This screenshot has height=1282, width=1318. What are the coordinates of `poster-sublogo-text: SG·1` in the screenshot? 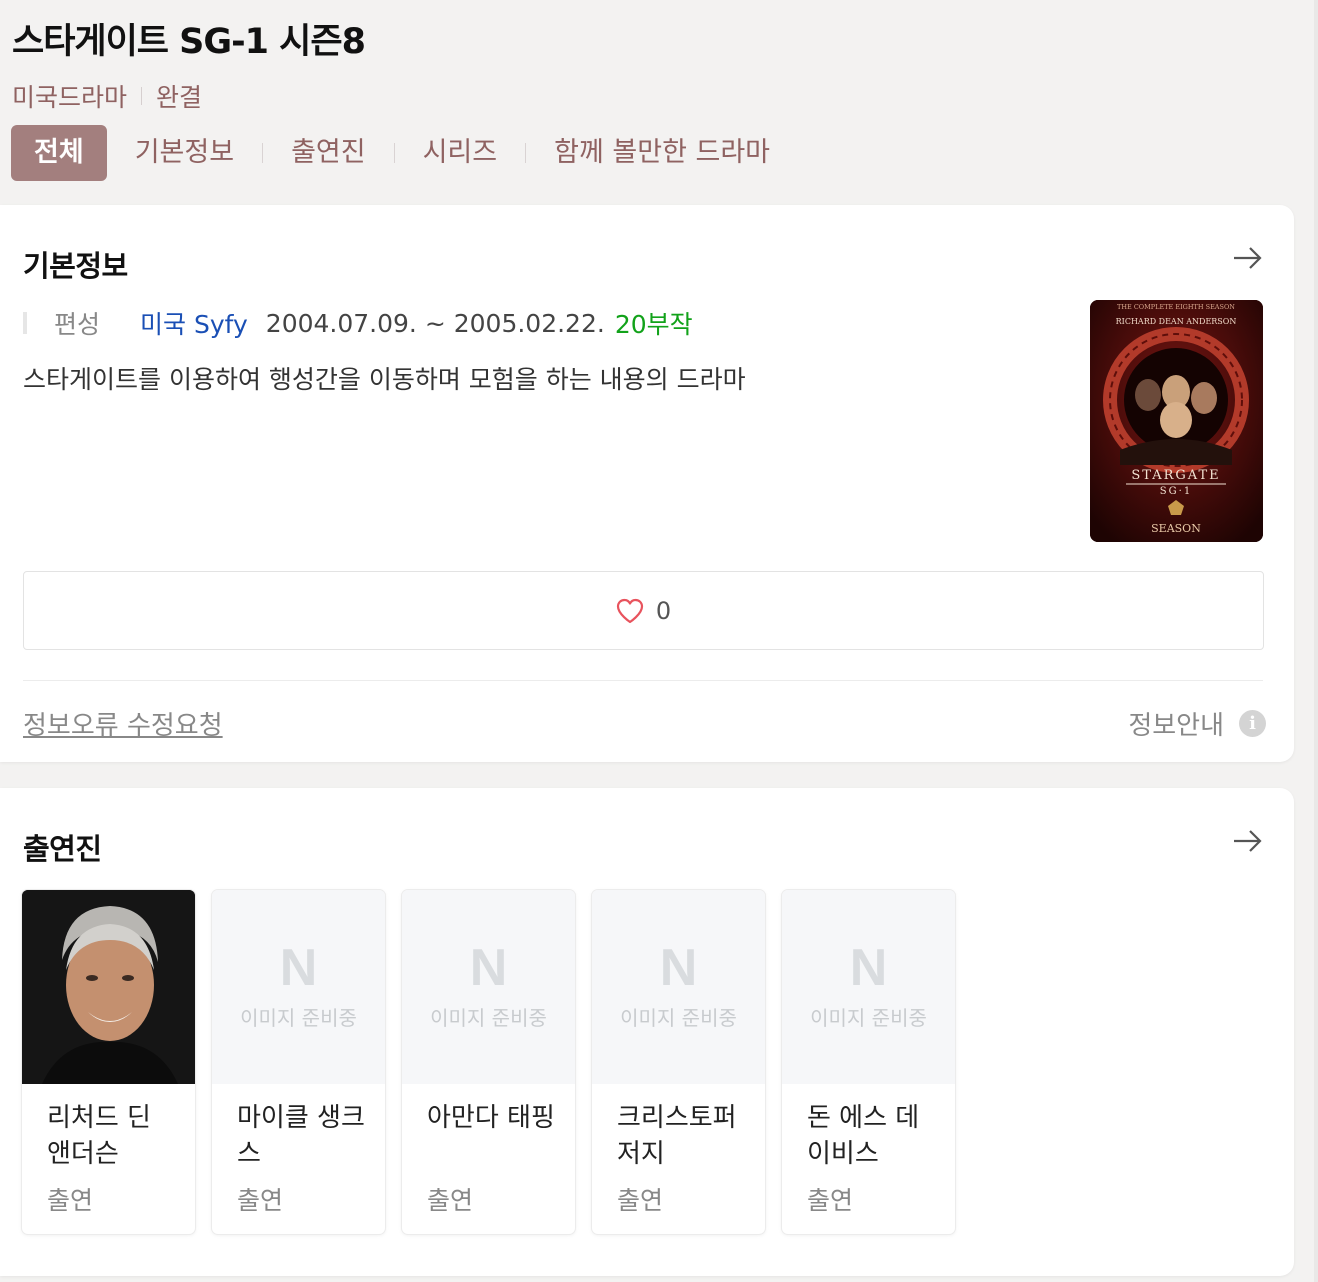 It's located at (1176, 491).